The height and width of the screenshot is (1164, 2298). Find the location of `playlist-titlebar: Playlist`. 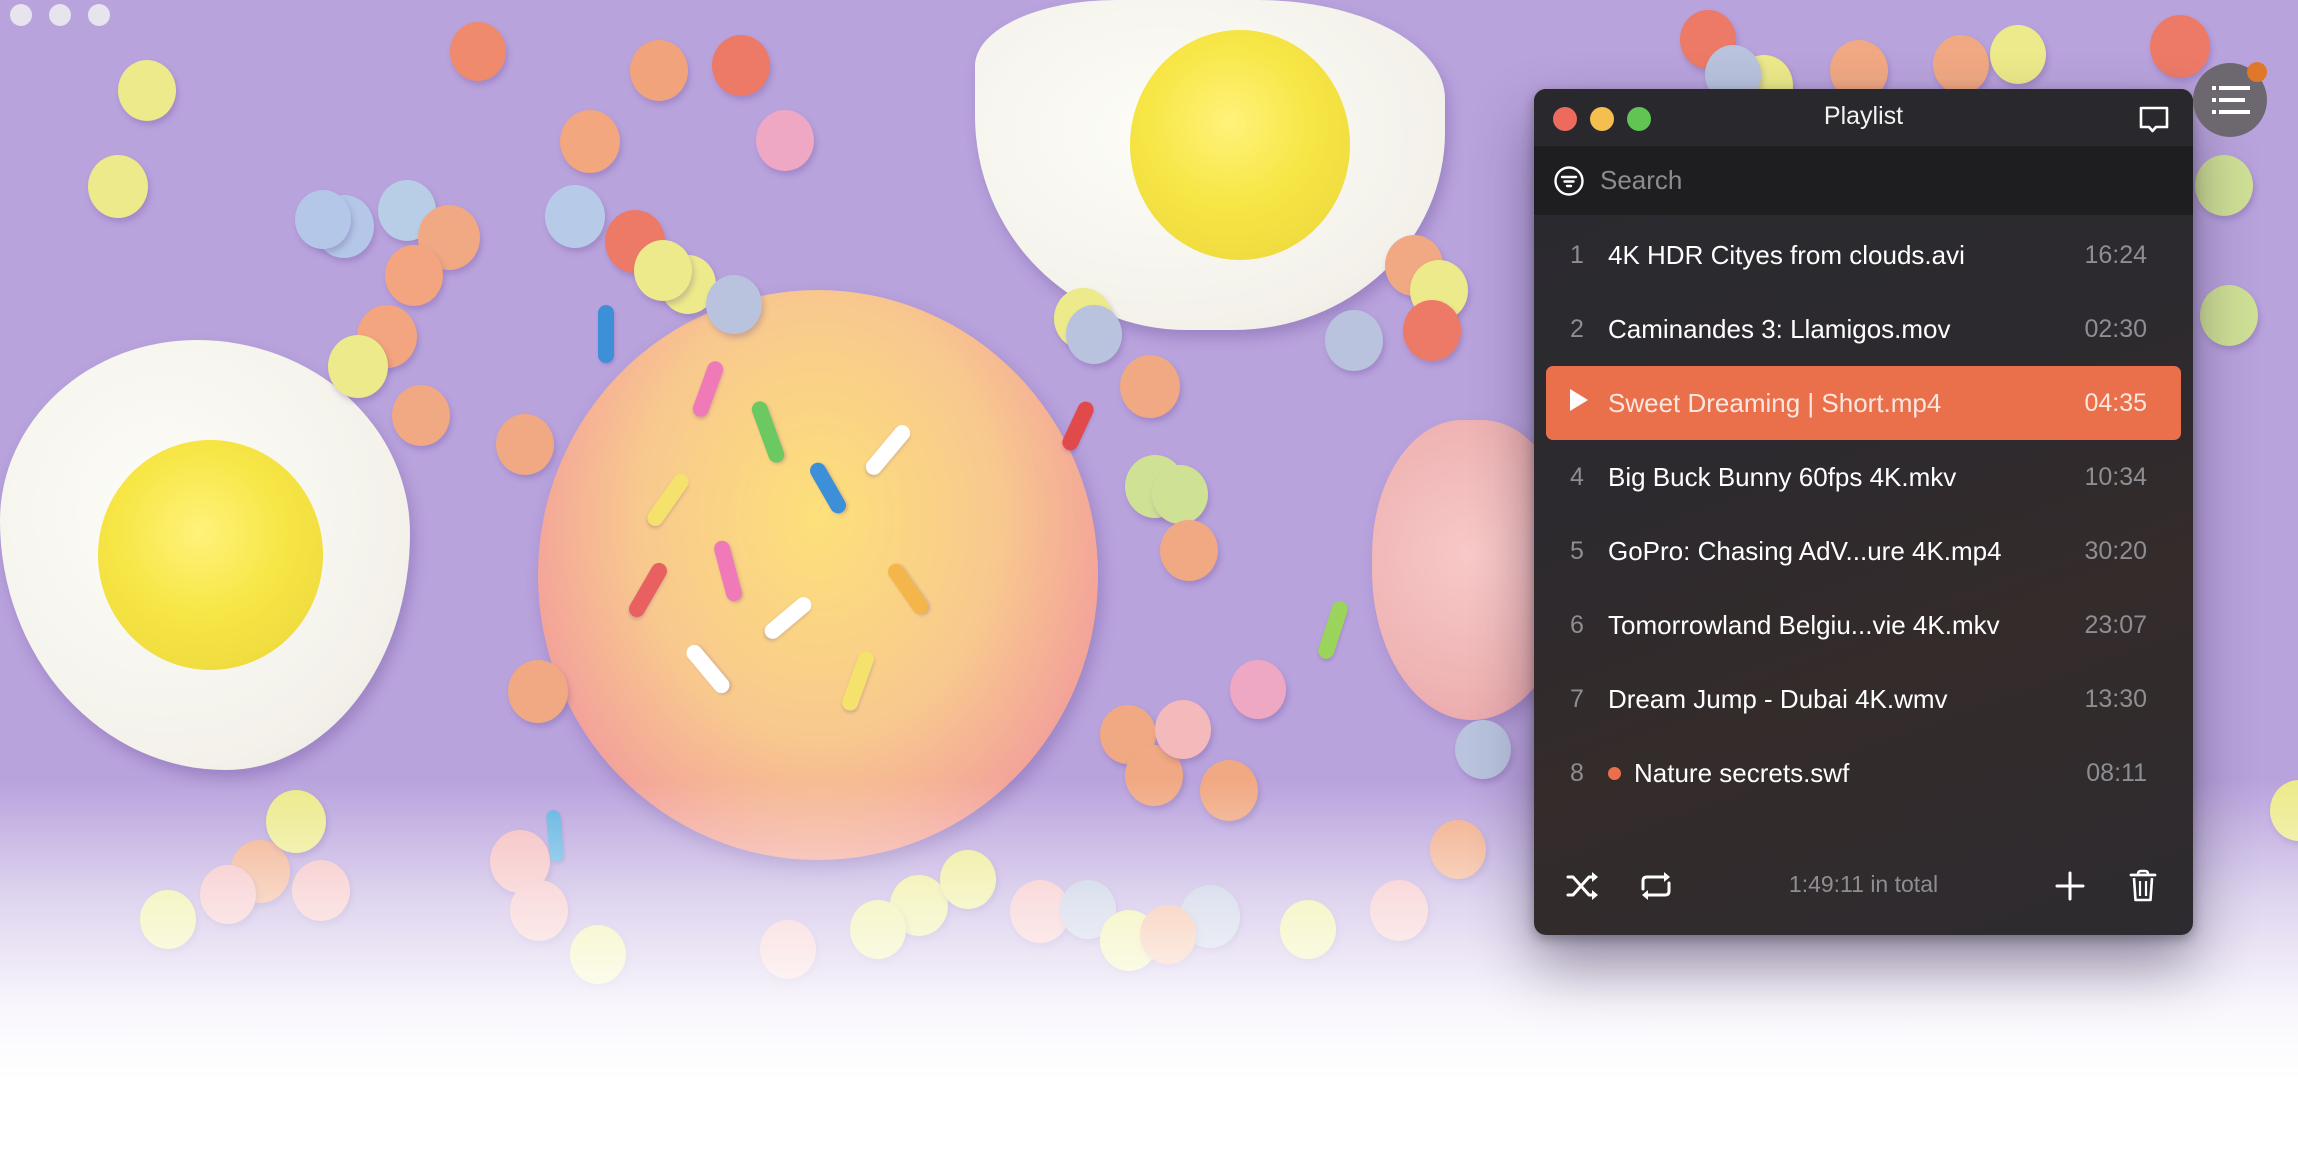

playlist-titlebar: Playlist is located at coordinates (1863, 117).